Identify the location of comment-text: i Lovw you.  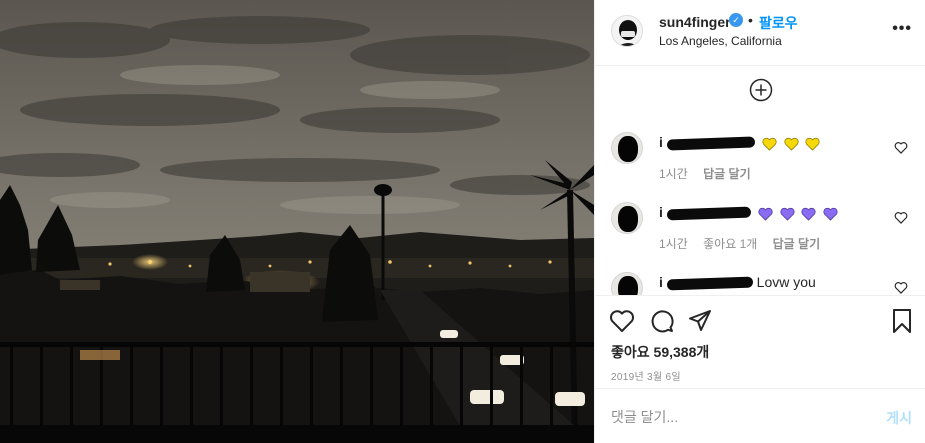
(737, 283).